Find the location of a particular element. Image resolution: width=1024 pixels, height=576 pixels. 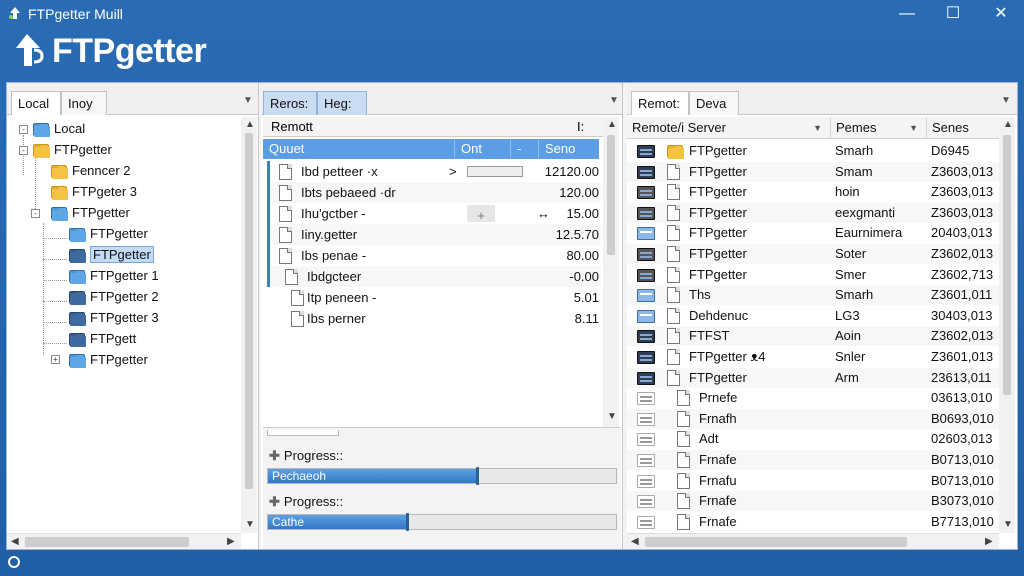

column-header-senes: Senes is located at coordinates (963, 128).